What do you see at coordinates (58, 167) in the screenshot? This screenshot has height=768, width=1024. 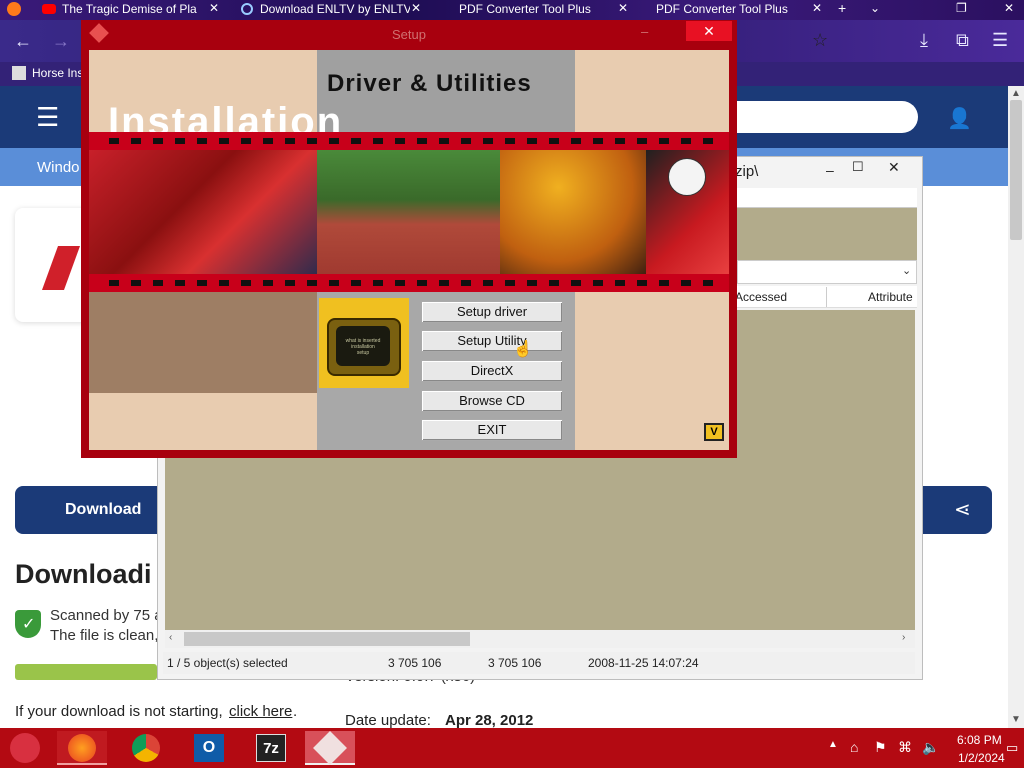 I see `subnav-item: Windo` at bounding box center [58, 167].